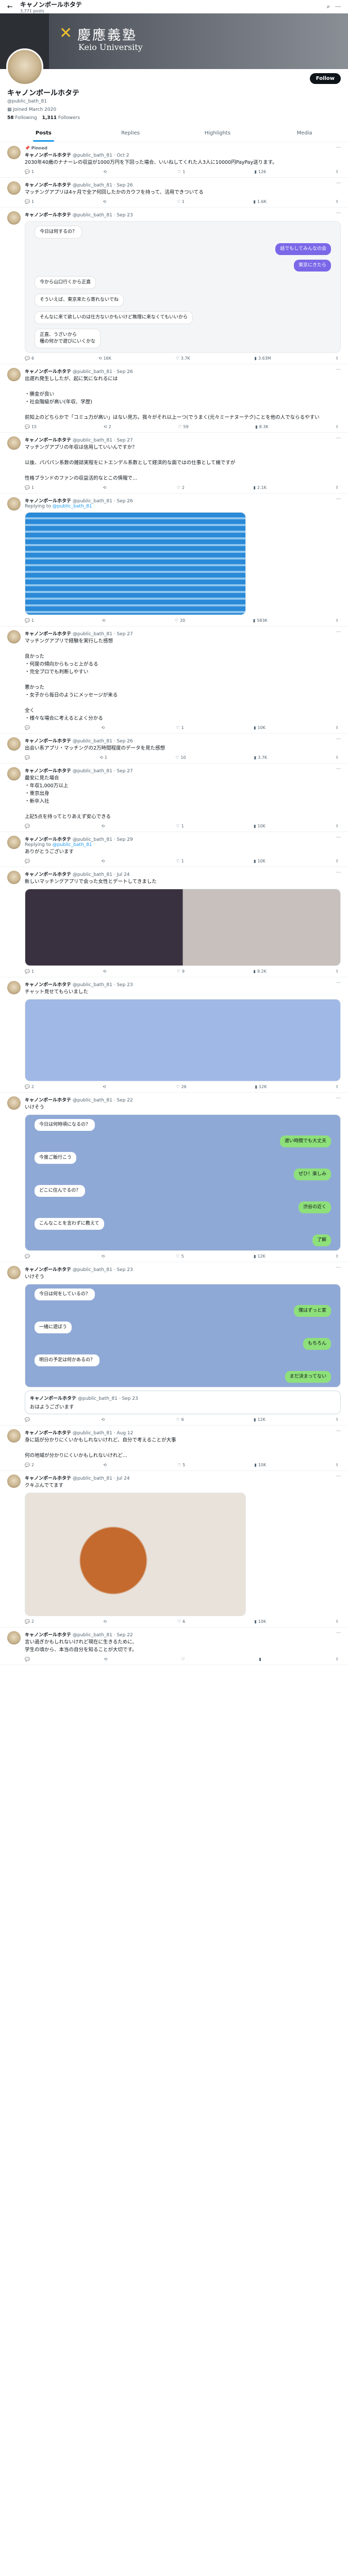  What do you see at coordinates (338, 6) in the screenshot?
I see `more-icon: ⋯` at bounding box center [338, 6].